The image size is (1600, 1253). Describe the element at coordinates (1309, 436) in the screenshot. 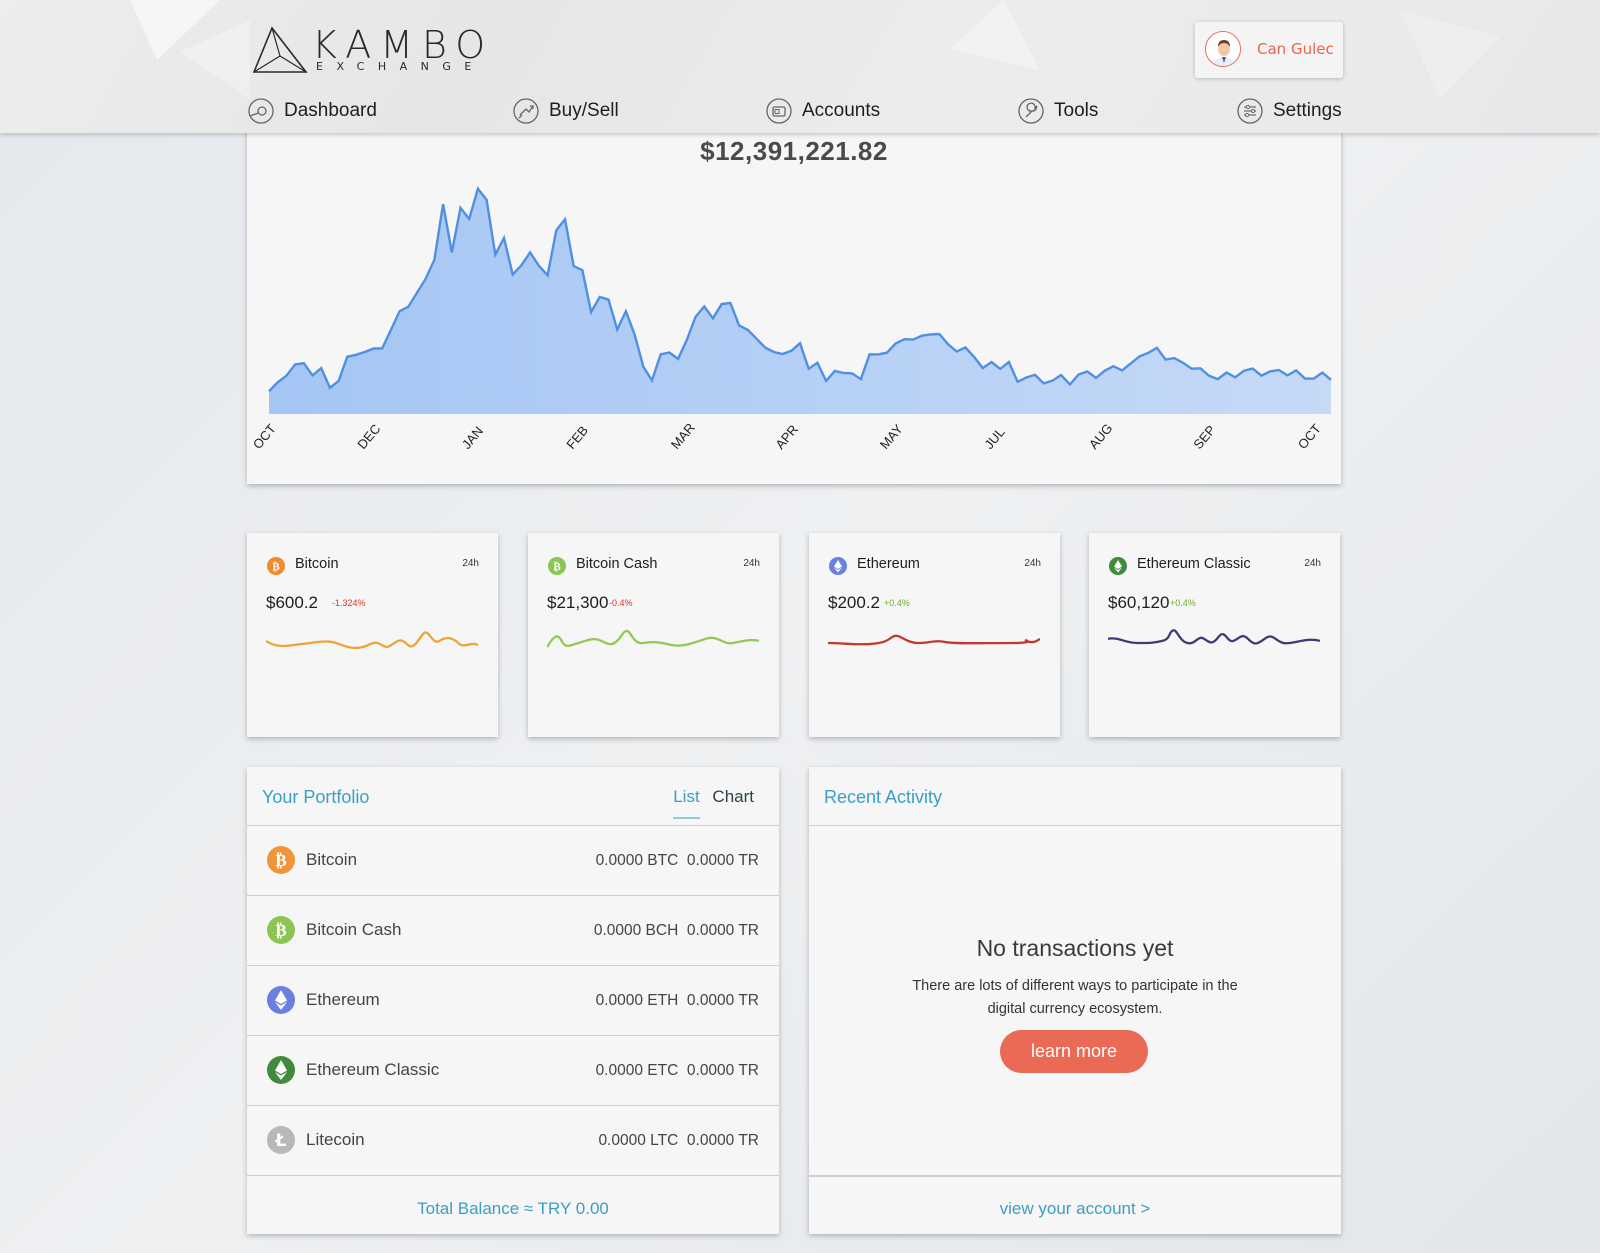

I see `x-axis-tick-label: OCT` at that location.